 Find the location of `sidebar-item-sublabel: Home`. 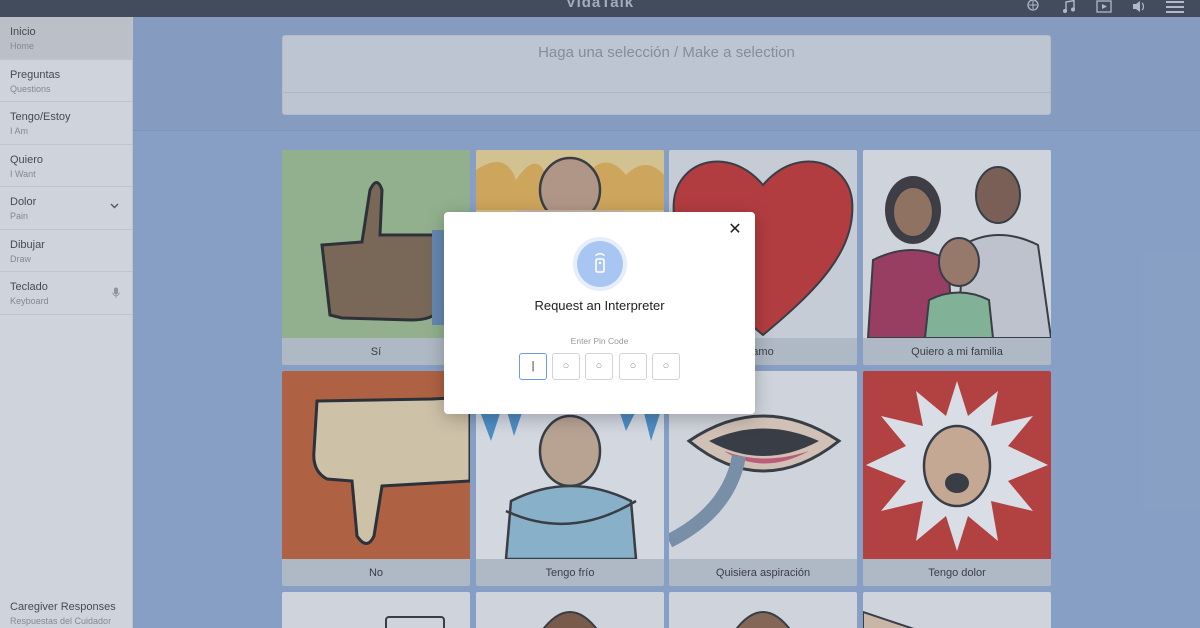

sidebar-item-sublabel: Home is located at coordinates (22, 46).